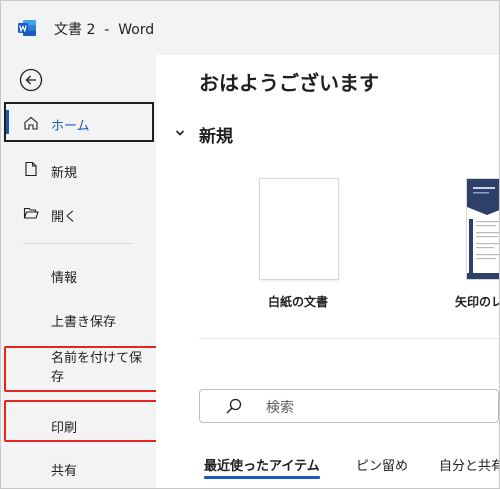 The width and height of the screenshot is (500, 489). I want to click on sidebar-item-label: ホーム, so click(70, 126).